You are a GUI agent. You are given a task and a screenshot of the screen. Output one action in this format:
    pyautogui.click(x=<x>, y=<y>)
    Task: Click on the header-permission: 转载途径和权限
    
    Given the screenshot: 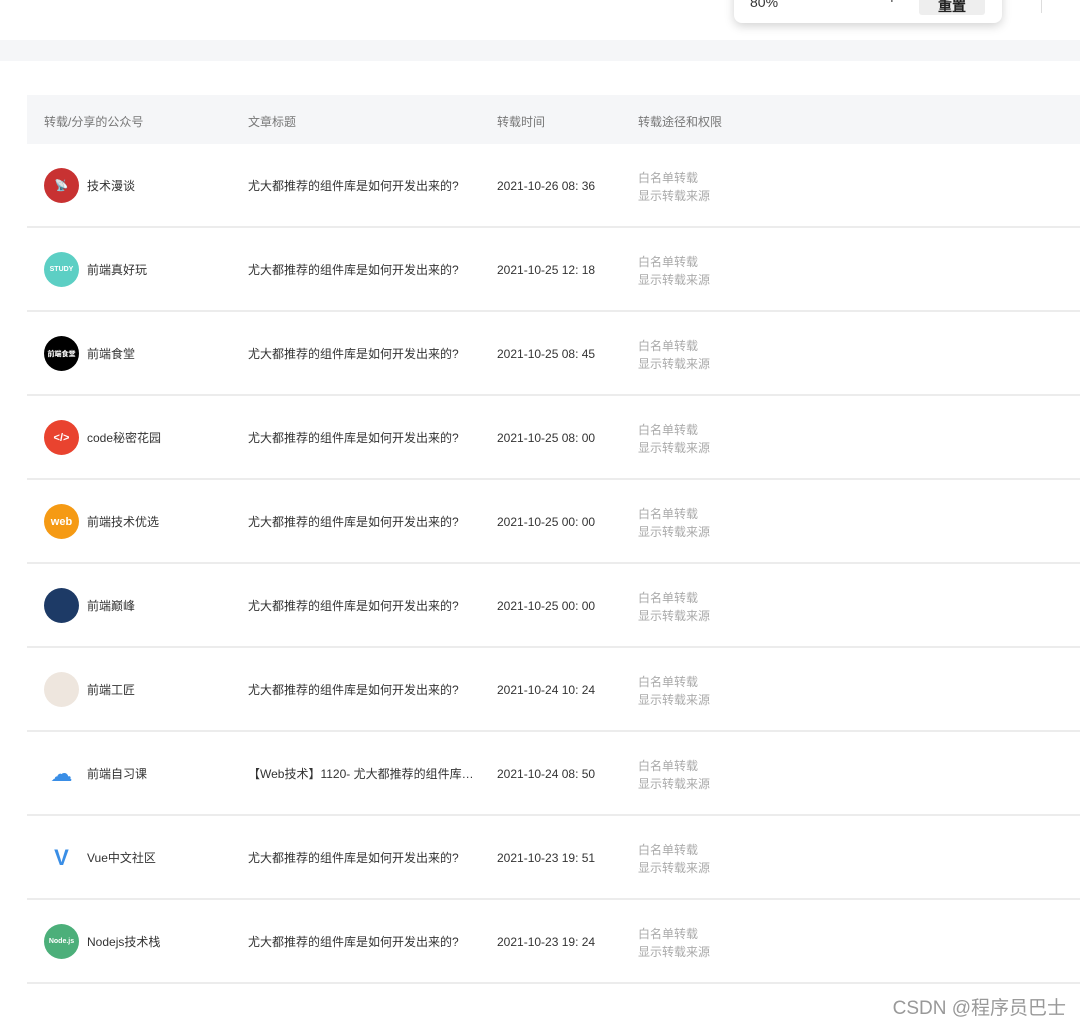 What is the action you would take?
    pyautogui.click(x=680, y=122)
    